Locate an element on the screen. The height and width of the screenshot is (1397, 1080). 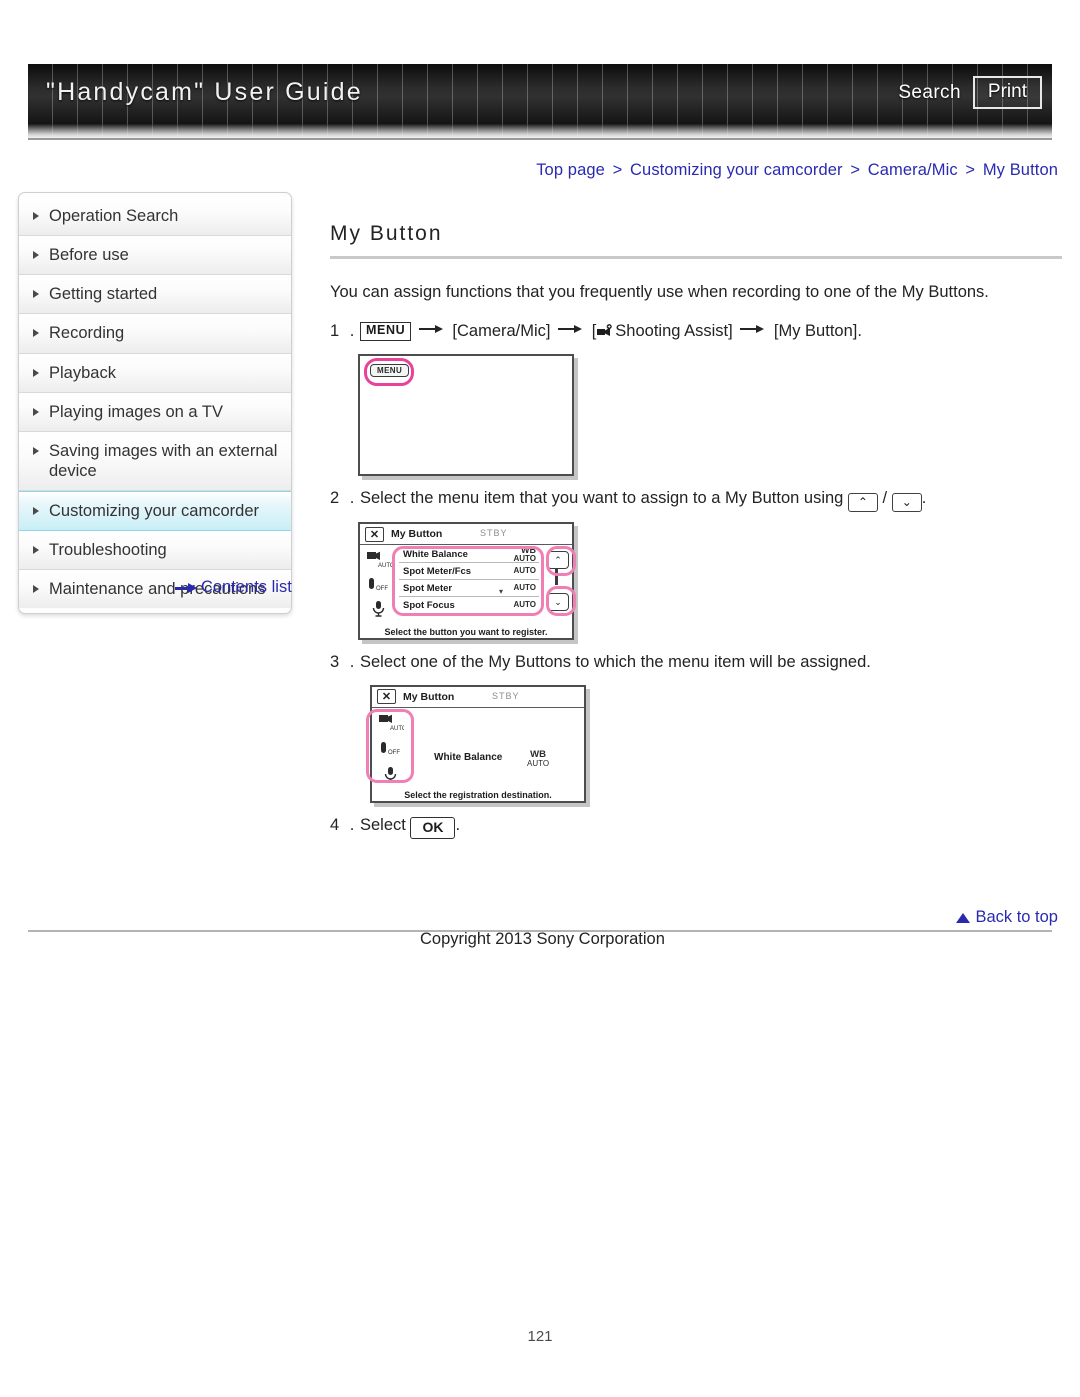
step-4-instruction: Select is located at coordinates (383, 824).